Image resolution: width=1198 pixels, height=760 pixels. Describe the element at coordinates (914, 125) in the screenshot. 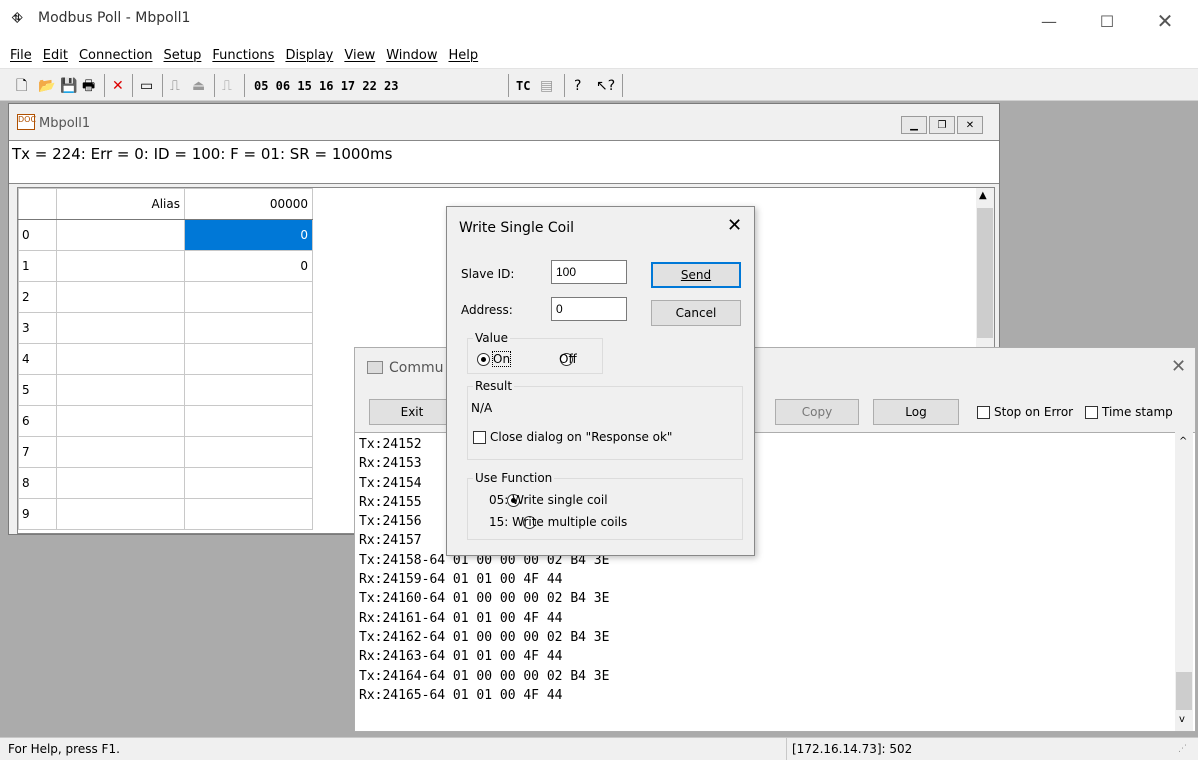

I see `child-minimize-button: ▁` at that location.